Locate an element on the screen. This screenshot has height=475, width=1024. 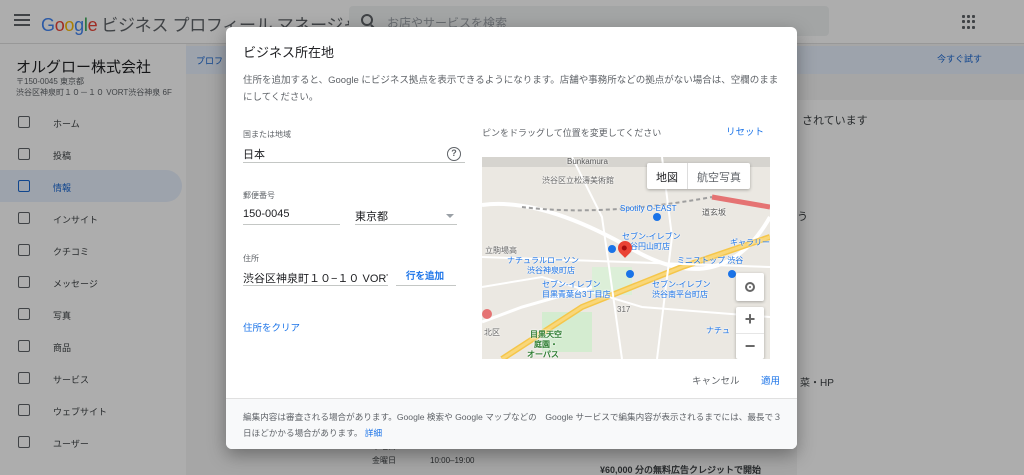
dropdown-caret-icon is located at coordinates (450, 216).